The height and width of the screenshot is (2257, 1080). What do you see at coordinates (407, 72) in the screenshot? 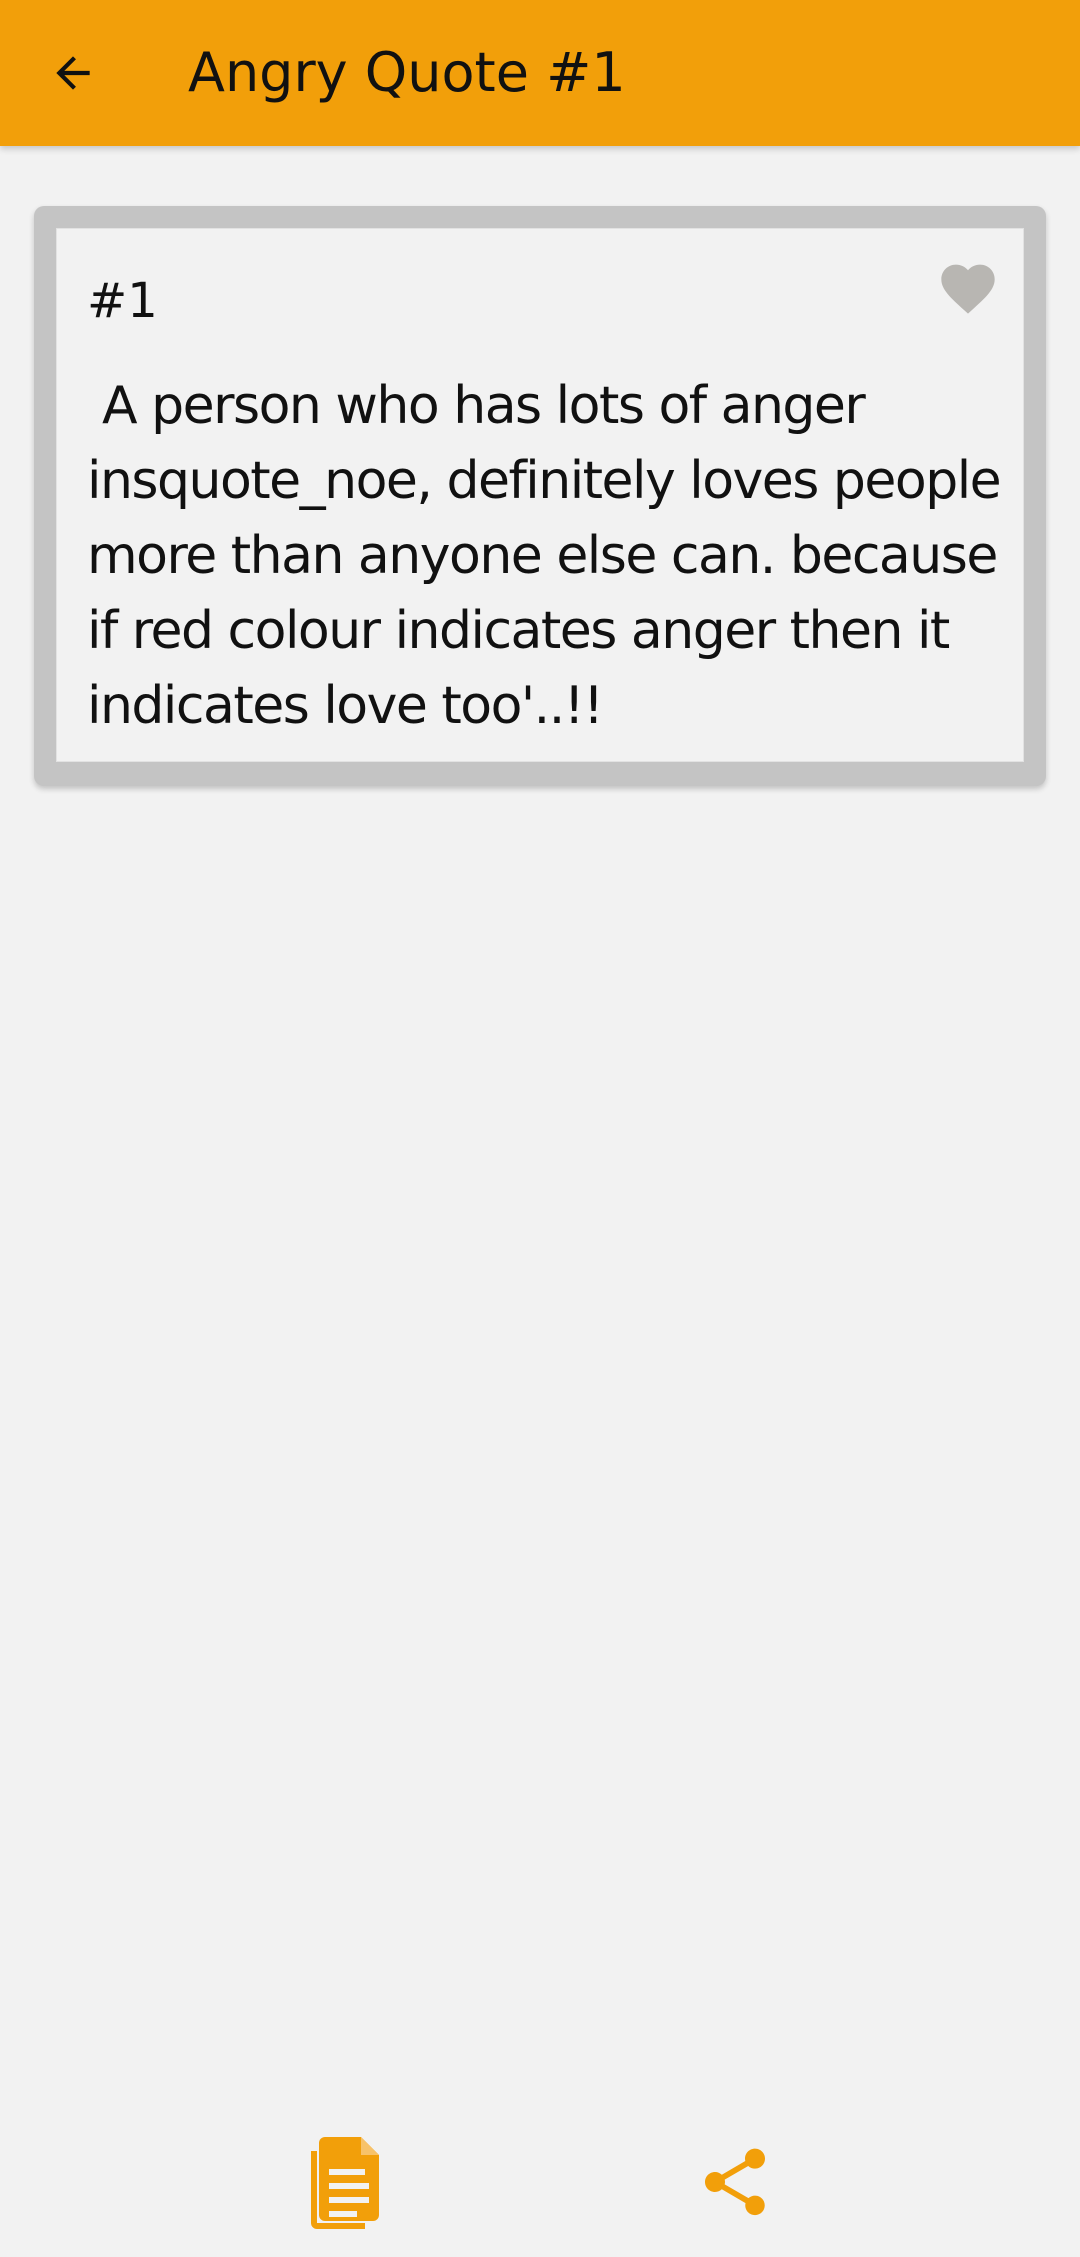
I see `page-title: Angry Quote #1` at bounding box center [407, 72].